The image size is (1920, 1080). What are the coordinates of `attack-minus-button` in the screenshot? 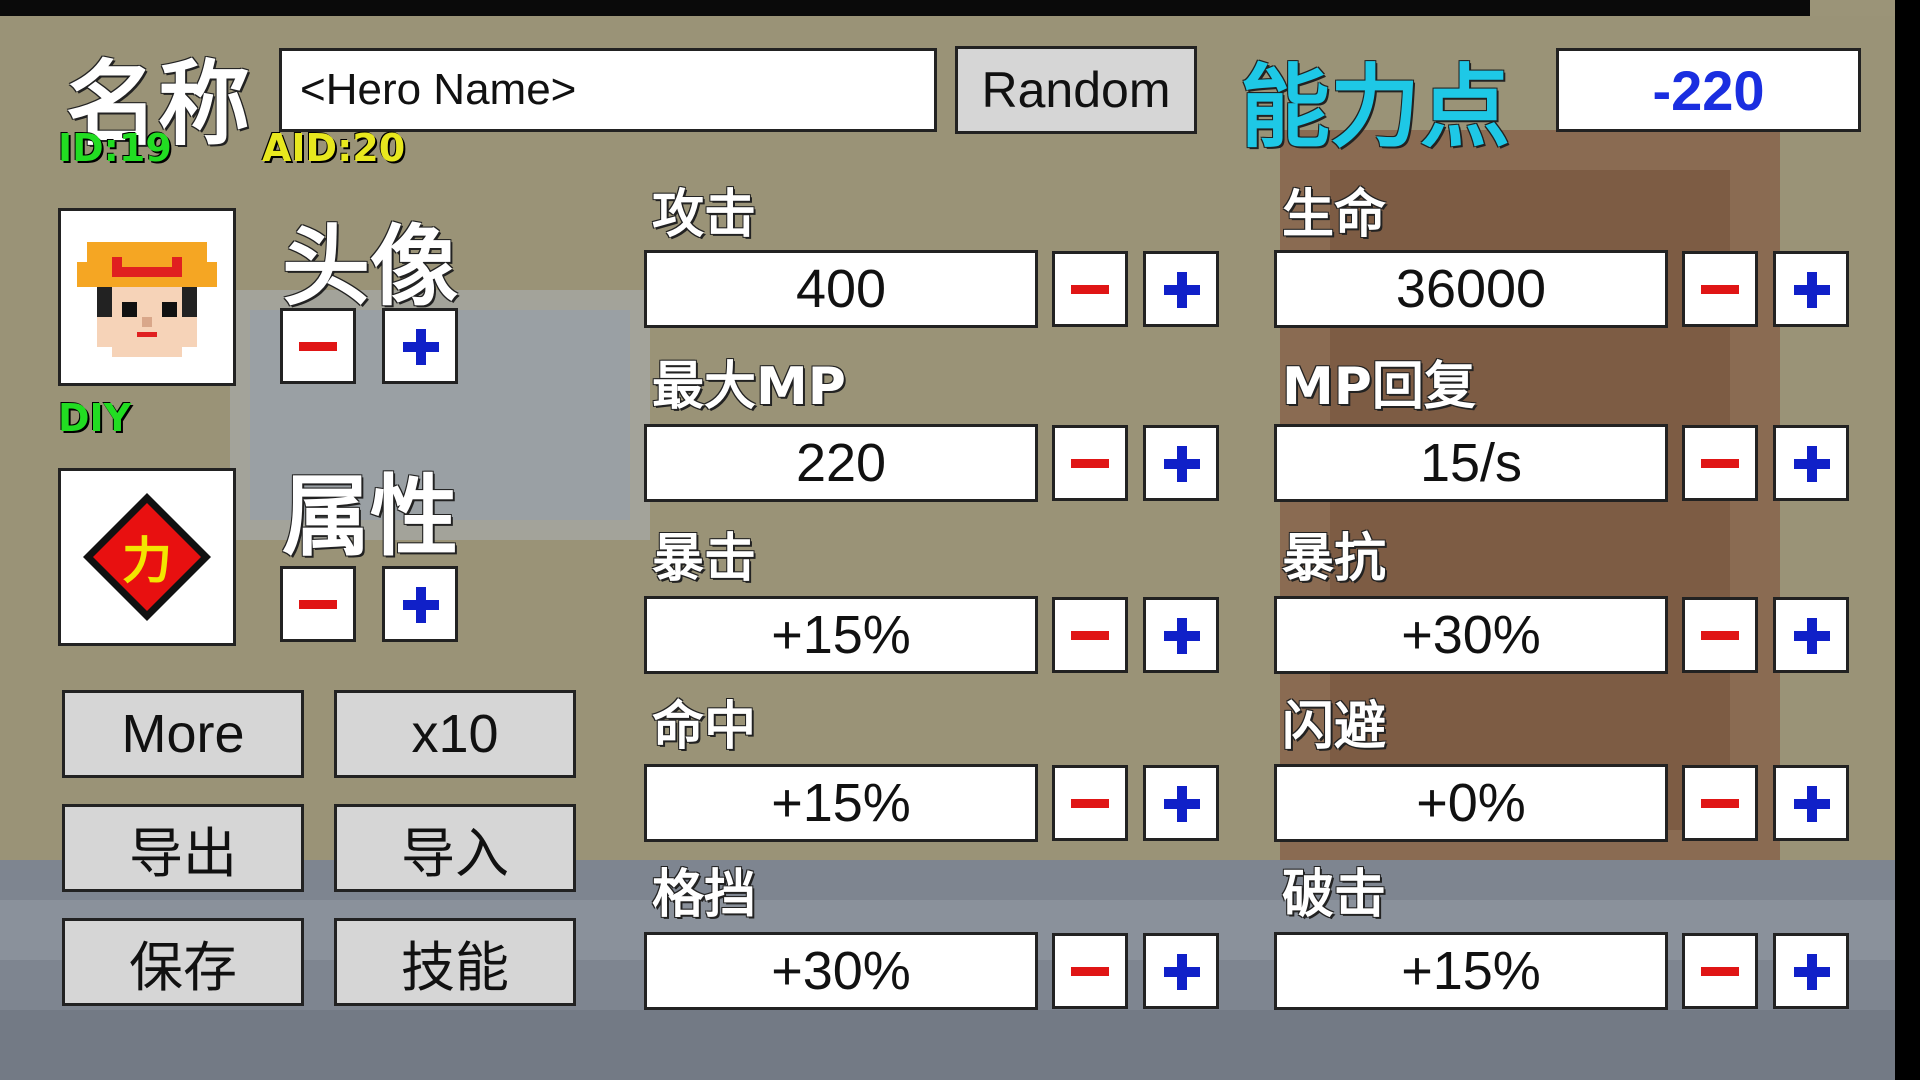 It's located at (1090, 289).